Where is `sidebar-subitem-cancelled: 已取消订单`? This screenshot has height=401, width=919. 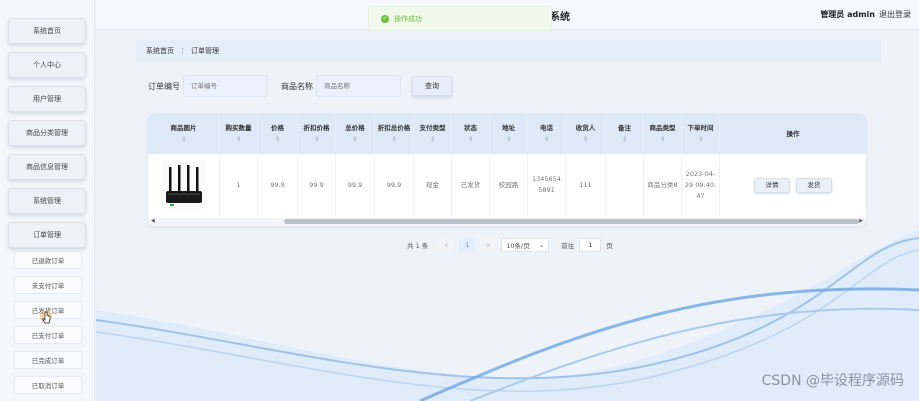
sidebar-subitem-cancelled: 已取消订单 is located at coordinates (48, 385).